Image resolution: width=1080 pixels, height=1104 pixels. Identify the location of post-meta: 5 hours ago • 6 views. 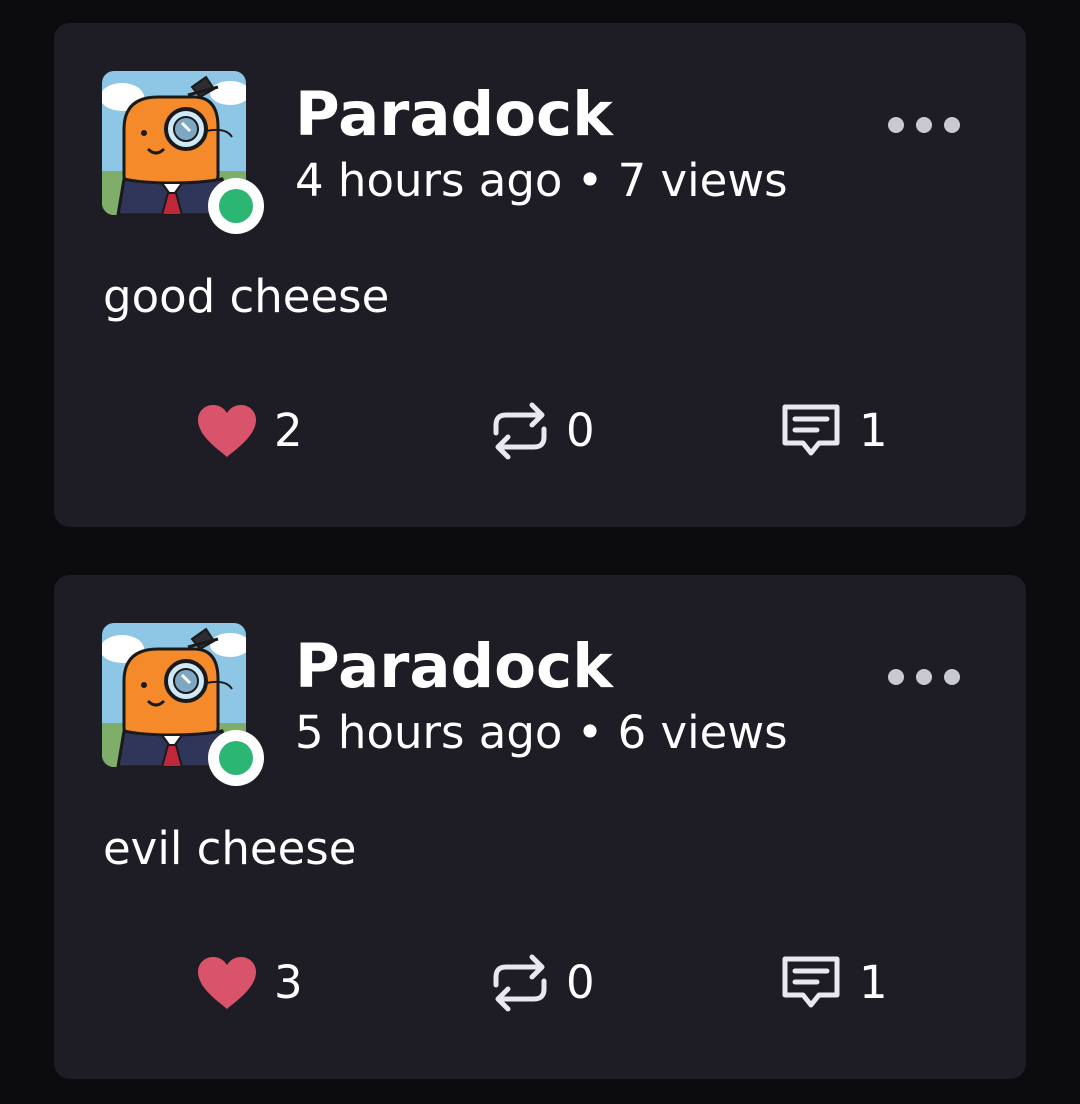
(541, 733).